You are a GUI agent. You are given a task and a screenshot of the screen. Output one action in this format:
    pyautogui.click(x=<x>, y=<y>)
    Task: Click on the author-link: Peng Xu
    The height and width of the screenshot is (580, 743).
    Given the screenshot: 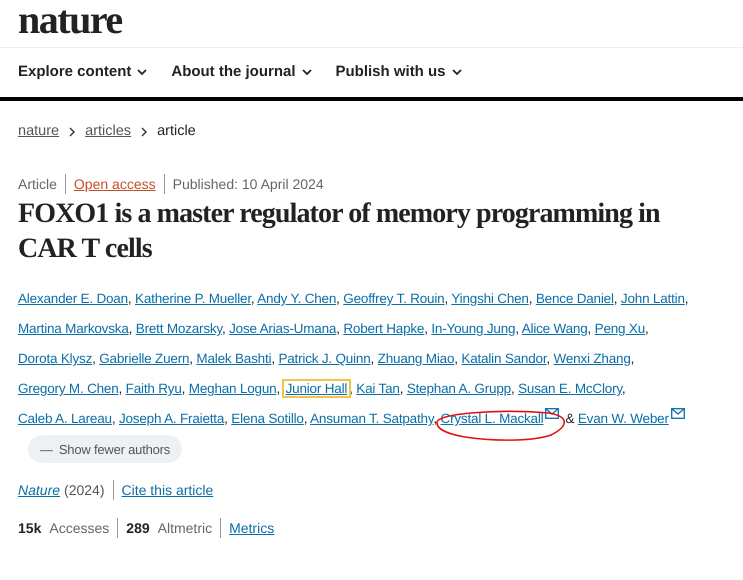 What is the action you would take?
    pyautogui.click(x=620, y=328)
    